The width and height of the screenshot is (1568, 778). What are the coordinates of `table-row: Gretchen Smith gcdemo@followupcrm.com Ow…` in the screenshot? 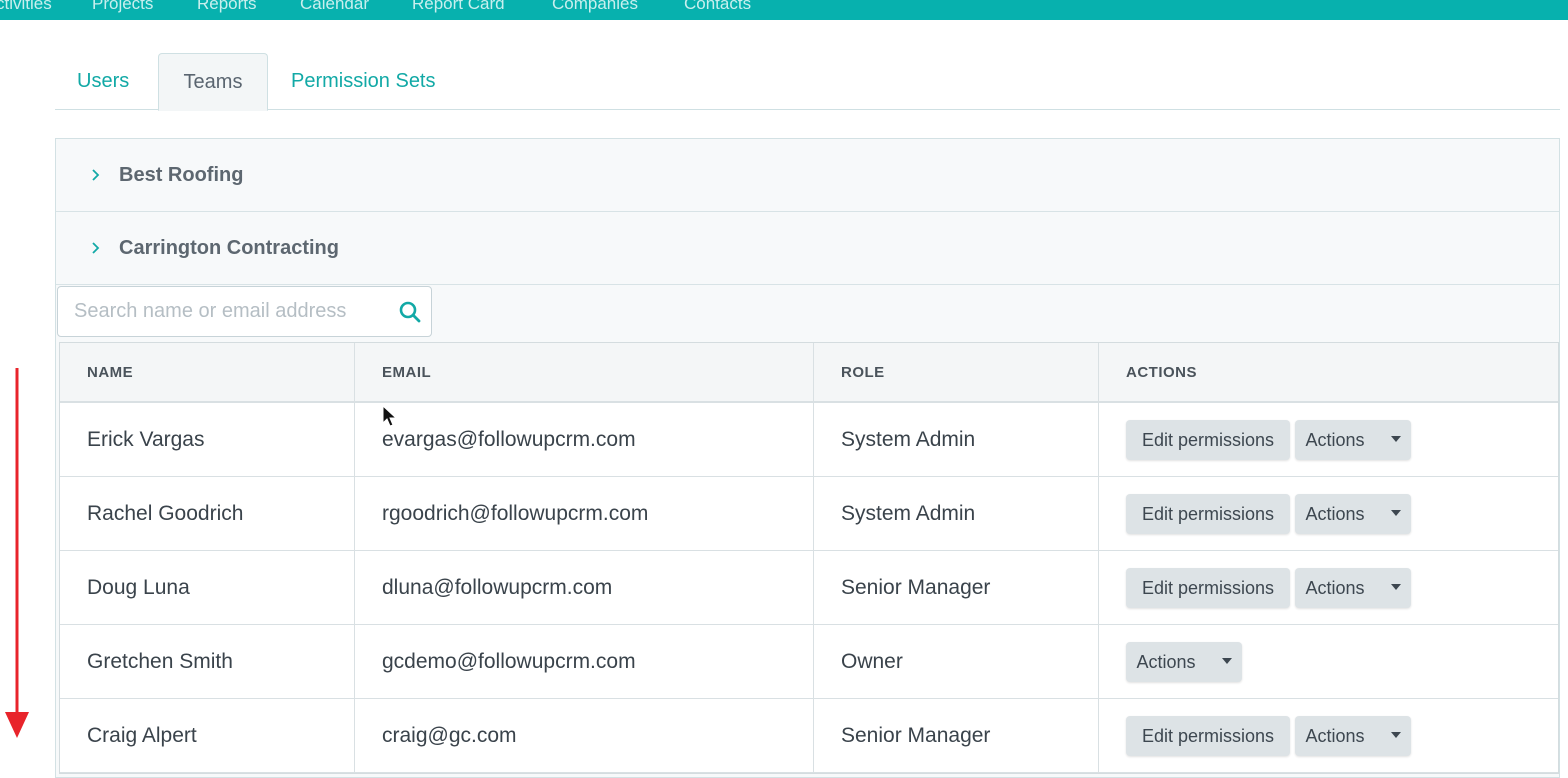 It's located at (809, 662).